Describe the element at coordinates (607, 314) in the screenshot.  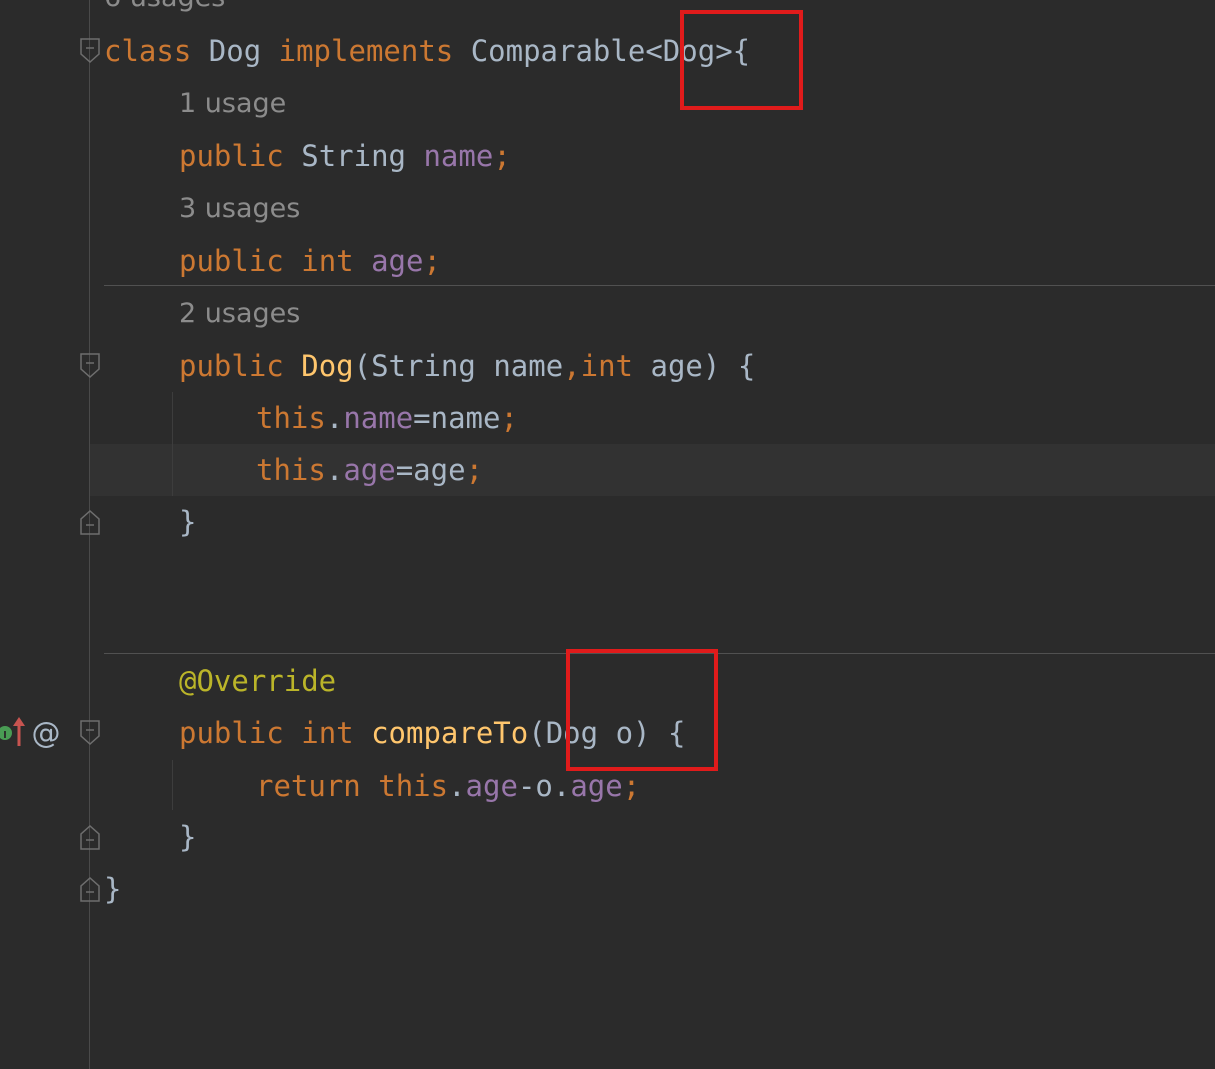
I see `usage-hint-line: 2 usages` at that location.